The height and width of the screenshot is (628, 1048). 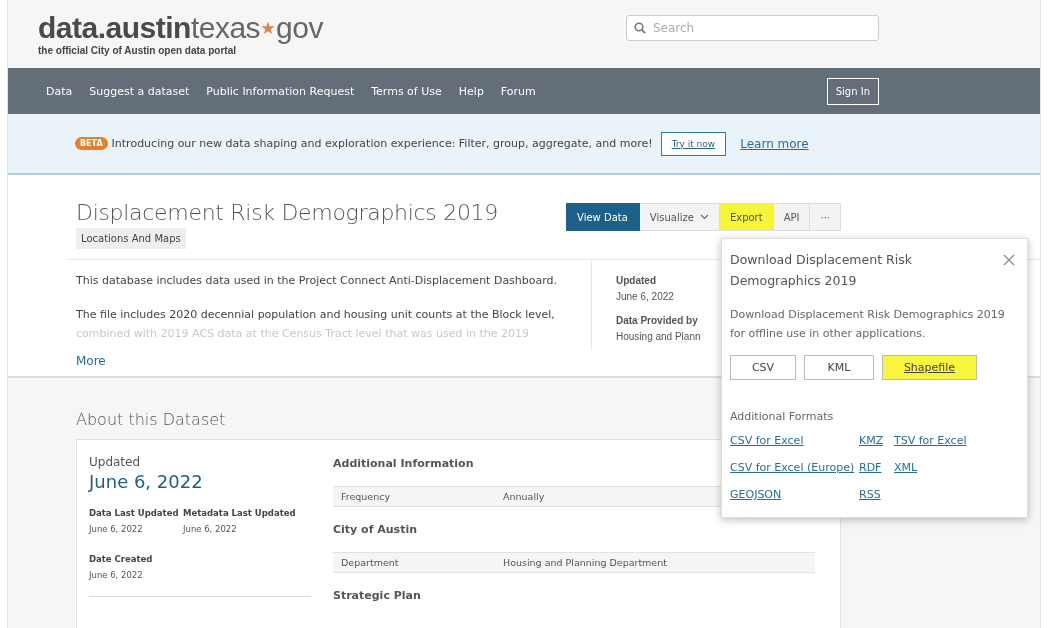 I want to click on date-label: Metadata Last Updated, so click(x=240, y=513).